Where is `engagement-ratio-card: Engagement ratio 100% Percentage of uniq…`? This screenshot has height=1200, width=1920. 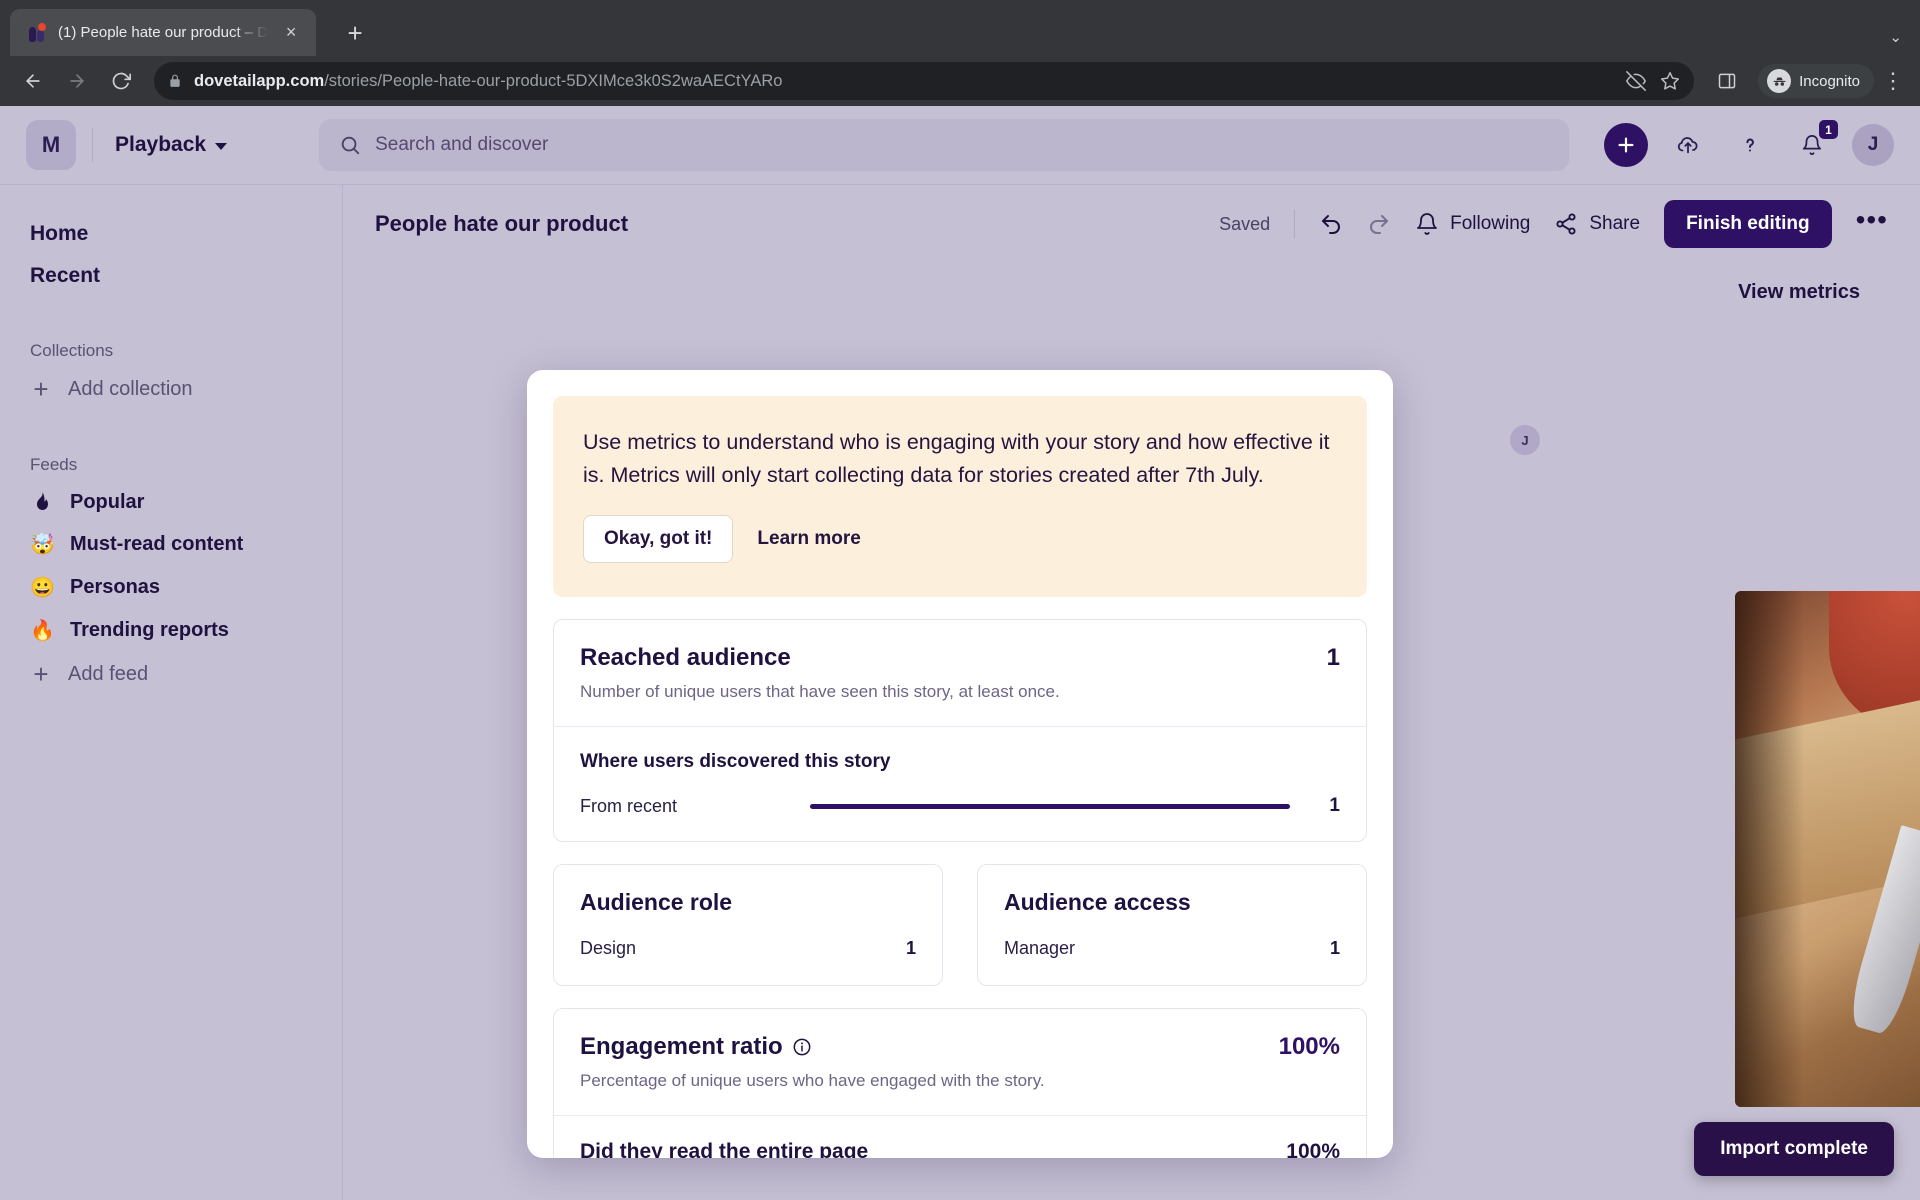
engagement-ratio-card: Engagement ratio 100% Percentage of uniq… is located at coordinates (960, 1083).